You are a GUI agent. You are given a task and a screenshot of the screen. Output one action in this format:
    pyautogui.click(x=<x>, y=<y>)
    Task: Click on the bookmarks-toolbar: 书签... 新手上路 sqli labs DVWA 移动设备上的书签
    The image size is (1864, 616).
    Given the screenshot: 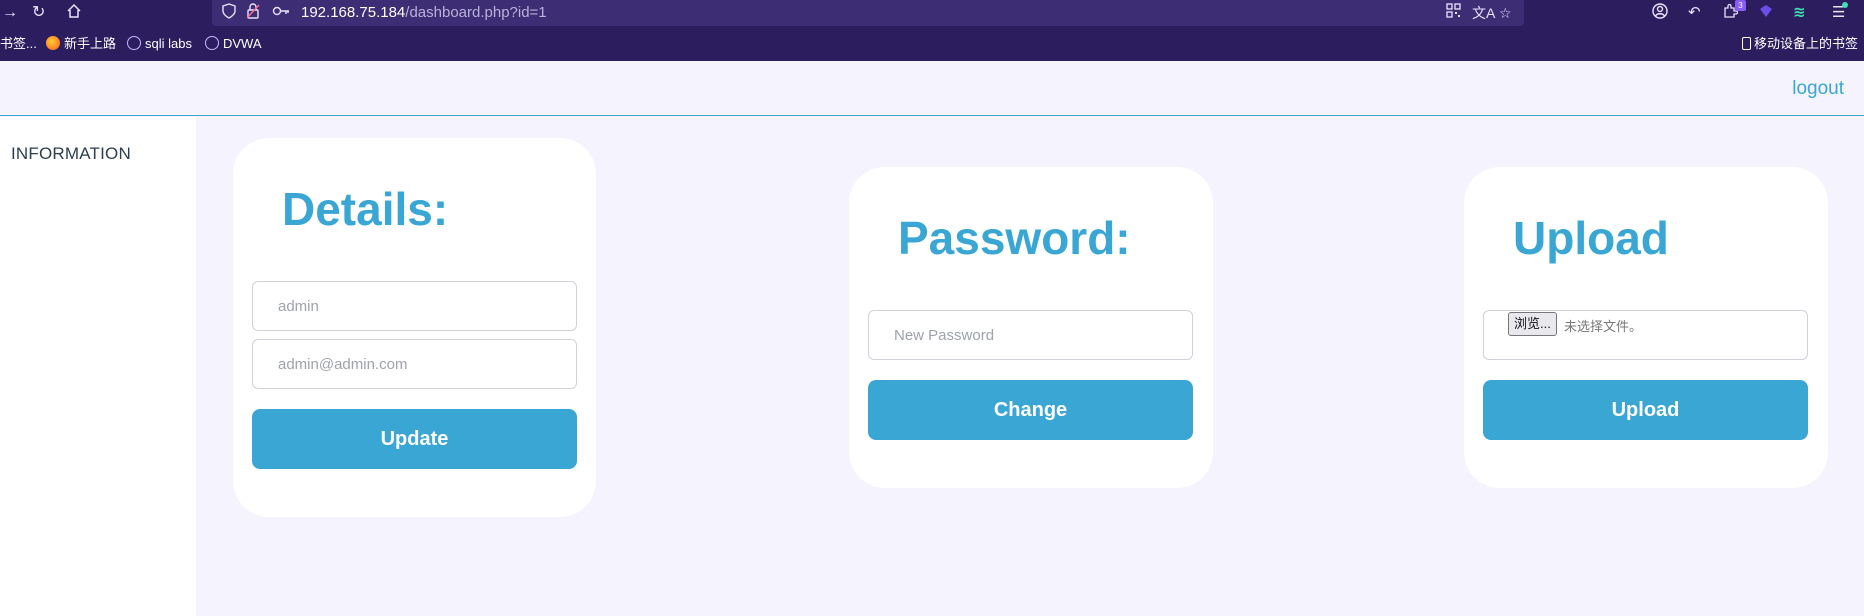 What is the action you would take?
    pyautogui.click(x=932, y=43)
    